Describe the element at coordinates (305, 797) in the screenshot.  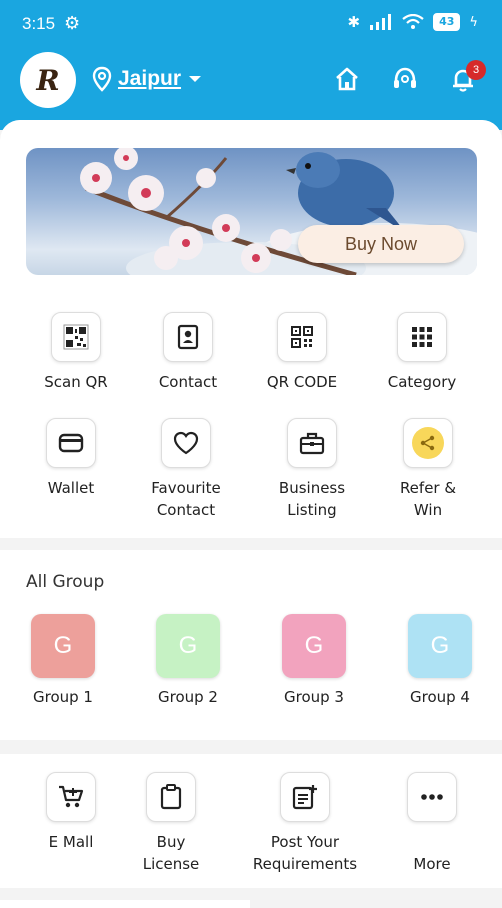
I see `post-icon` at that location.